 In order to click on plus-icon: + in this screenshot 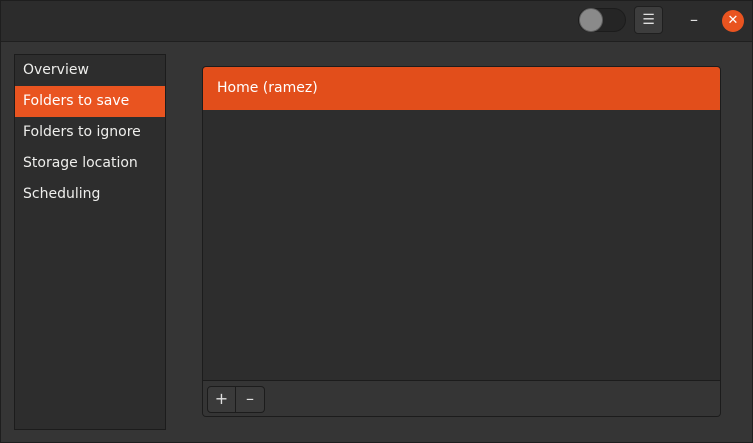, I will do `click(221, 398)`.